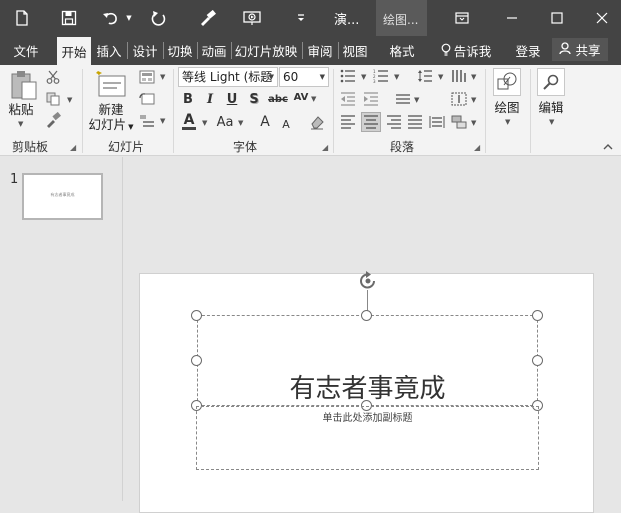  What do you see at coordinates (26, 50) in the screenshot?
I see `tab-file: 文件` at bounding box center [26, 50].